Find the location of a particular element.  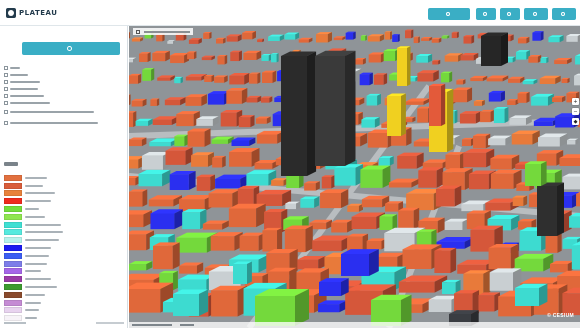

menu-button is located at coordinates (564, 14).